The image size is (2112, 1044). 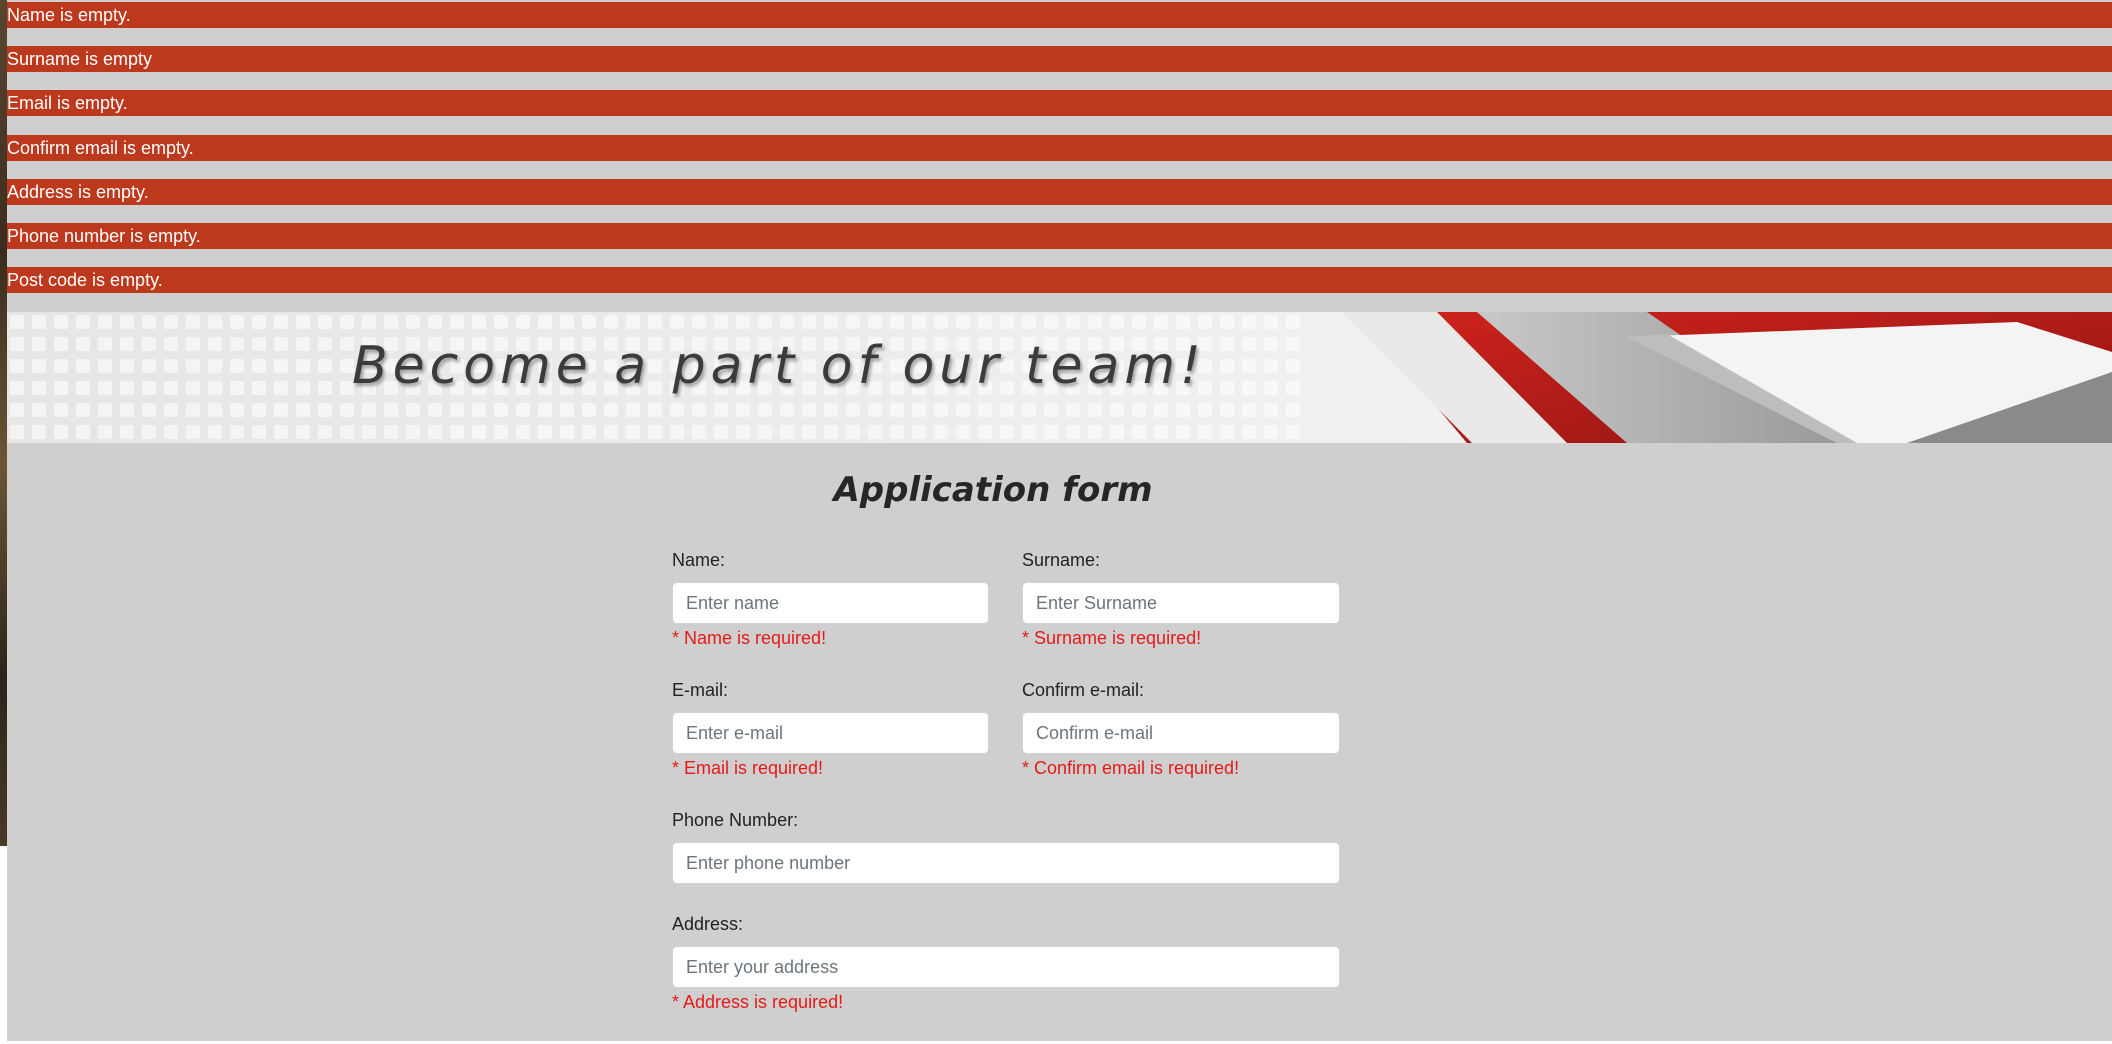 I want to click on confirm-email-input, so click(x=1181, y=733).